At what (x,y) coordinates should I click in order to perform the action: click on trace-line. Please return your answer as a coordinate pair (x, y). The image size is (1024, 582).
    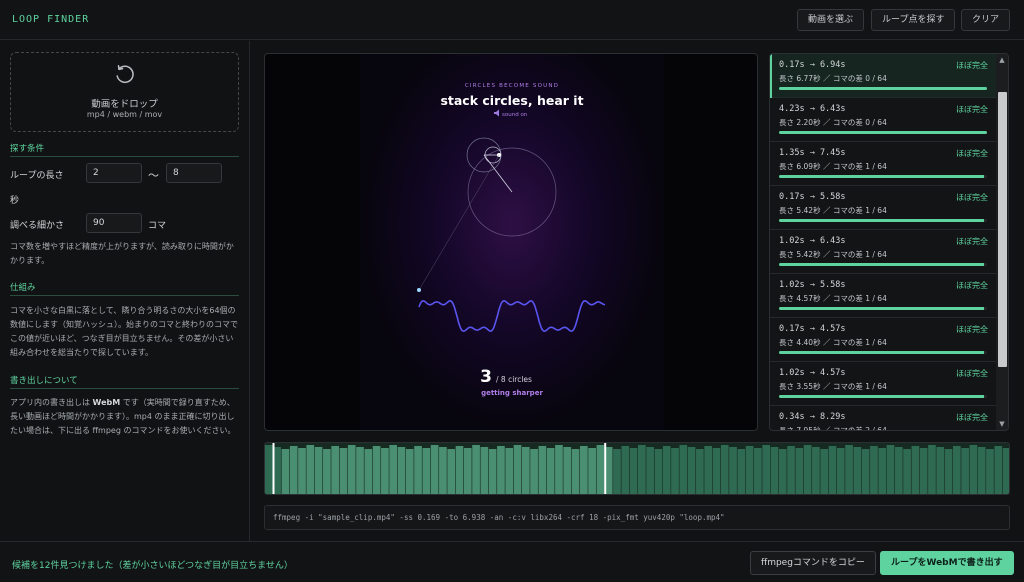
    Looking at the image, I should click on (459, 222).